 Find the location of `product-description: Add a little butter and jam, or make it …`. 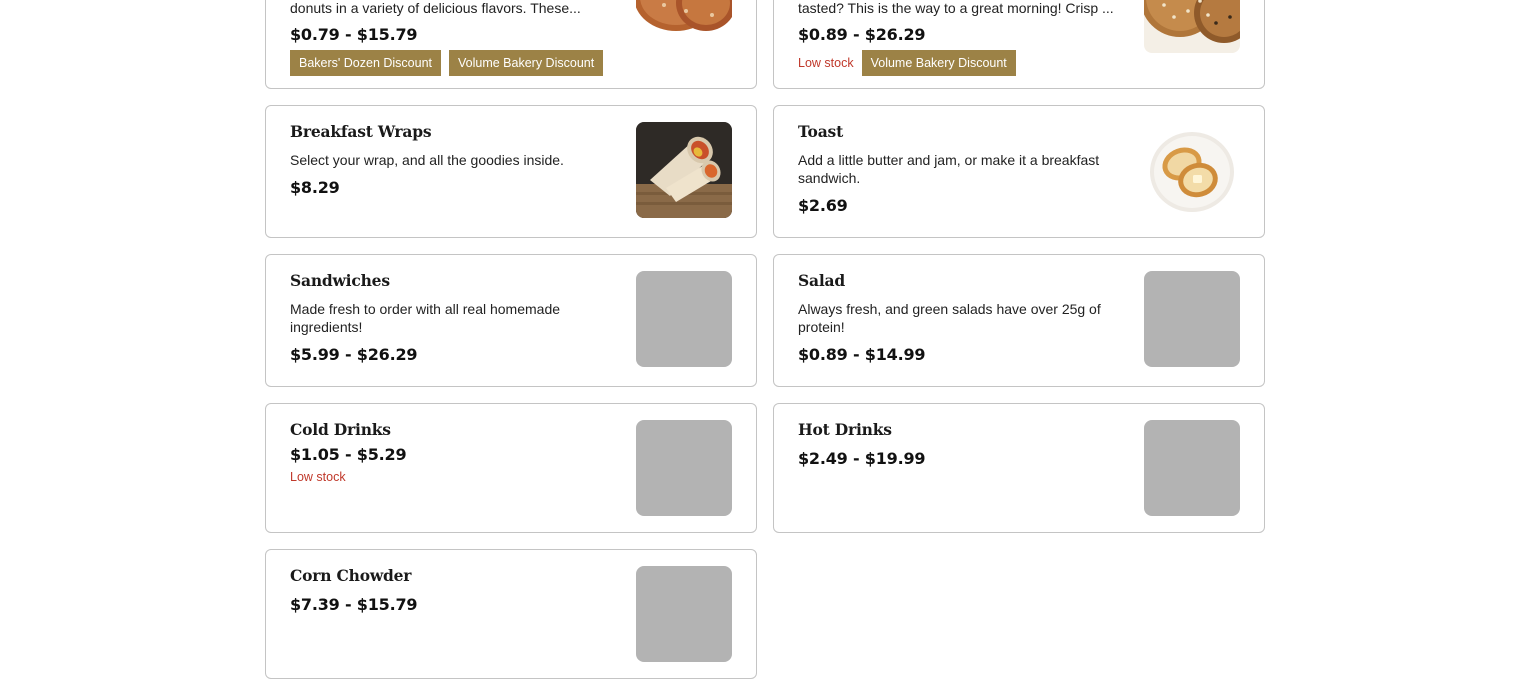

product-description: Add a little butter and jam, or make it … is located at coordinates (949, 169).